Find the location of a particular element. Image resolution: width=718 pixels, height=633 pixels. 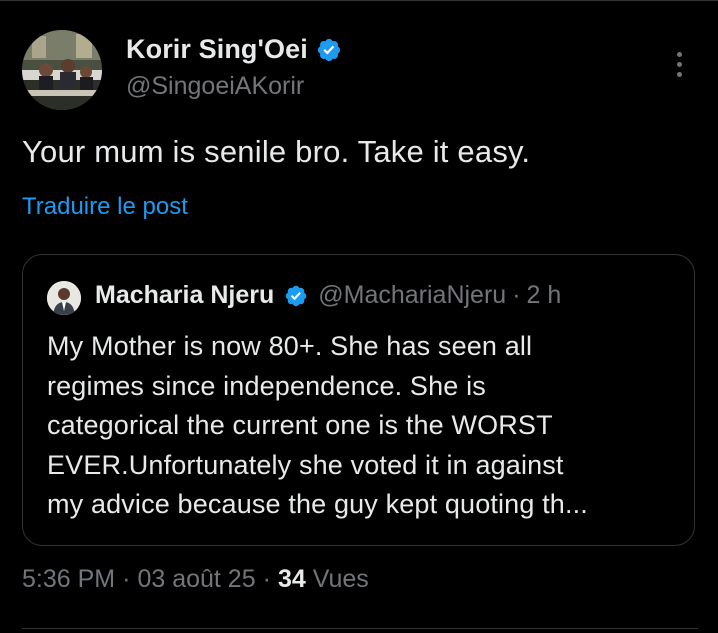

top-divider is located at coordinates (359, 0).